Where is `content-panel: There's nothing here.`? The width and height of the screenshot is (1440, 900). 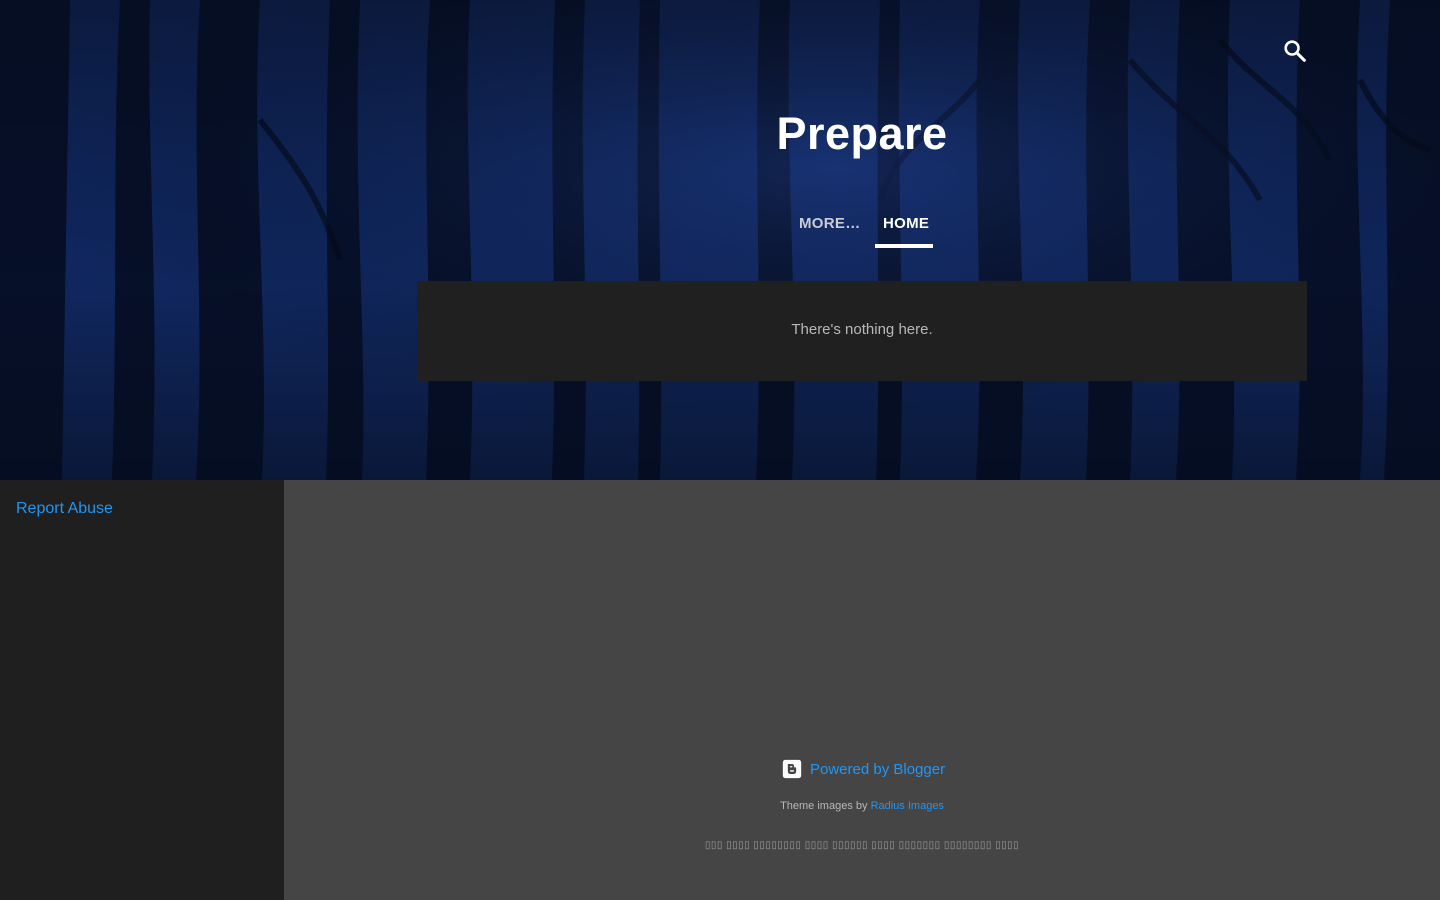 content-panel: There's nothing here. is located at coordinates (862, 331).